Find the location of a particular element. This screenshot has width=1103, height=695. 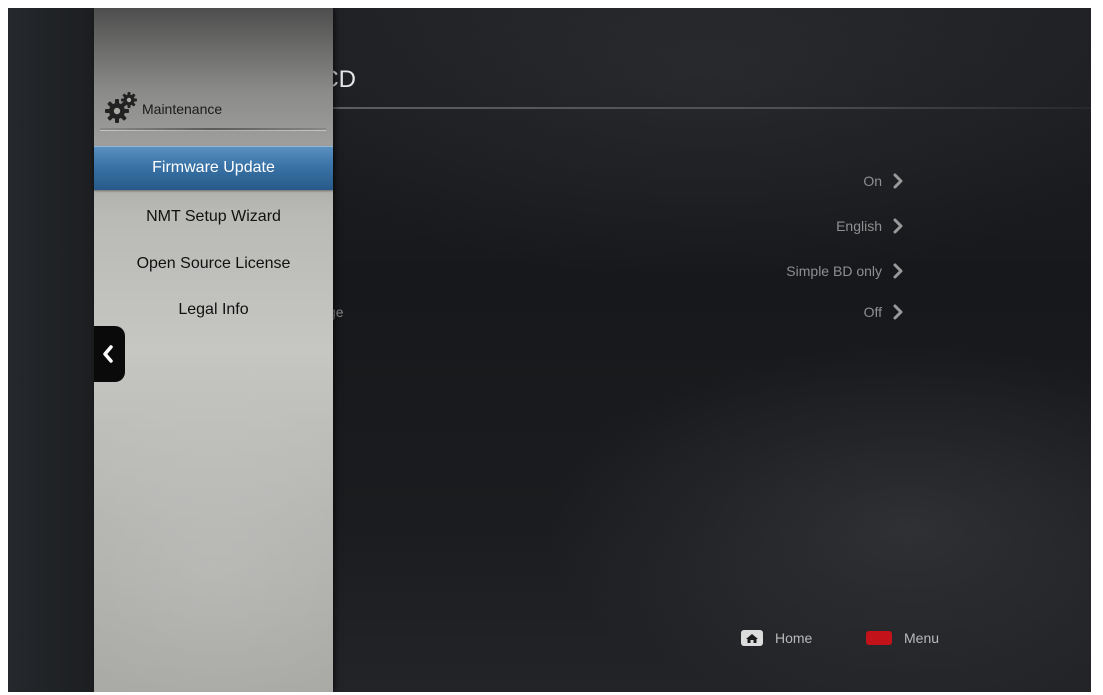

title-divider is located at coordinates (708, 108).